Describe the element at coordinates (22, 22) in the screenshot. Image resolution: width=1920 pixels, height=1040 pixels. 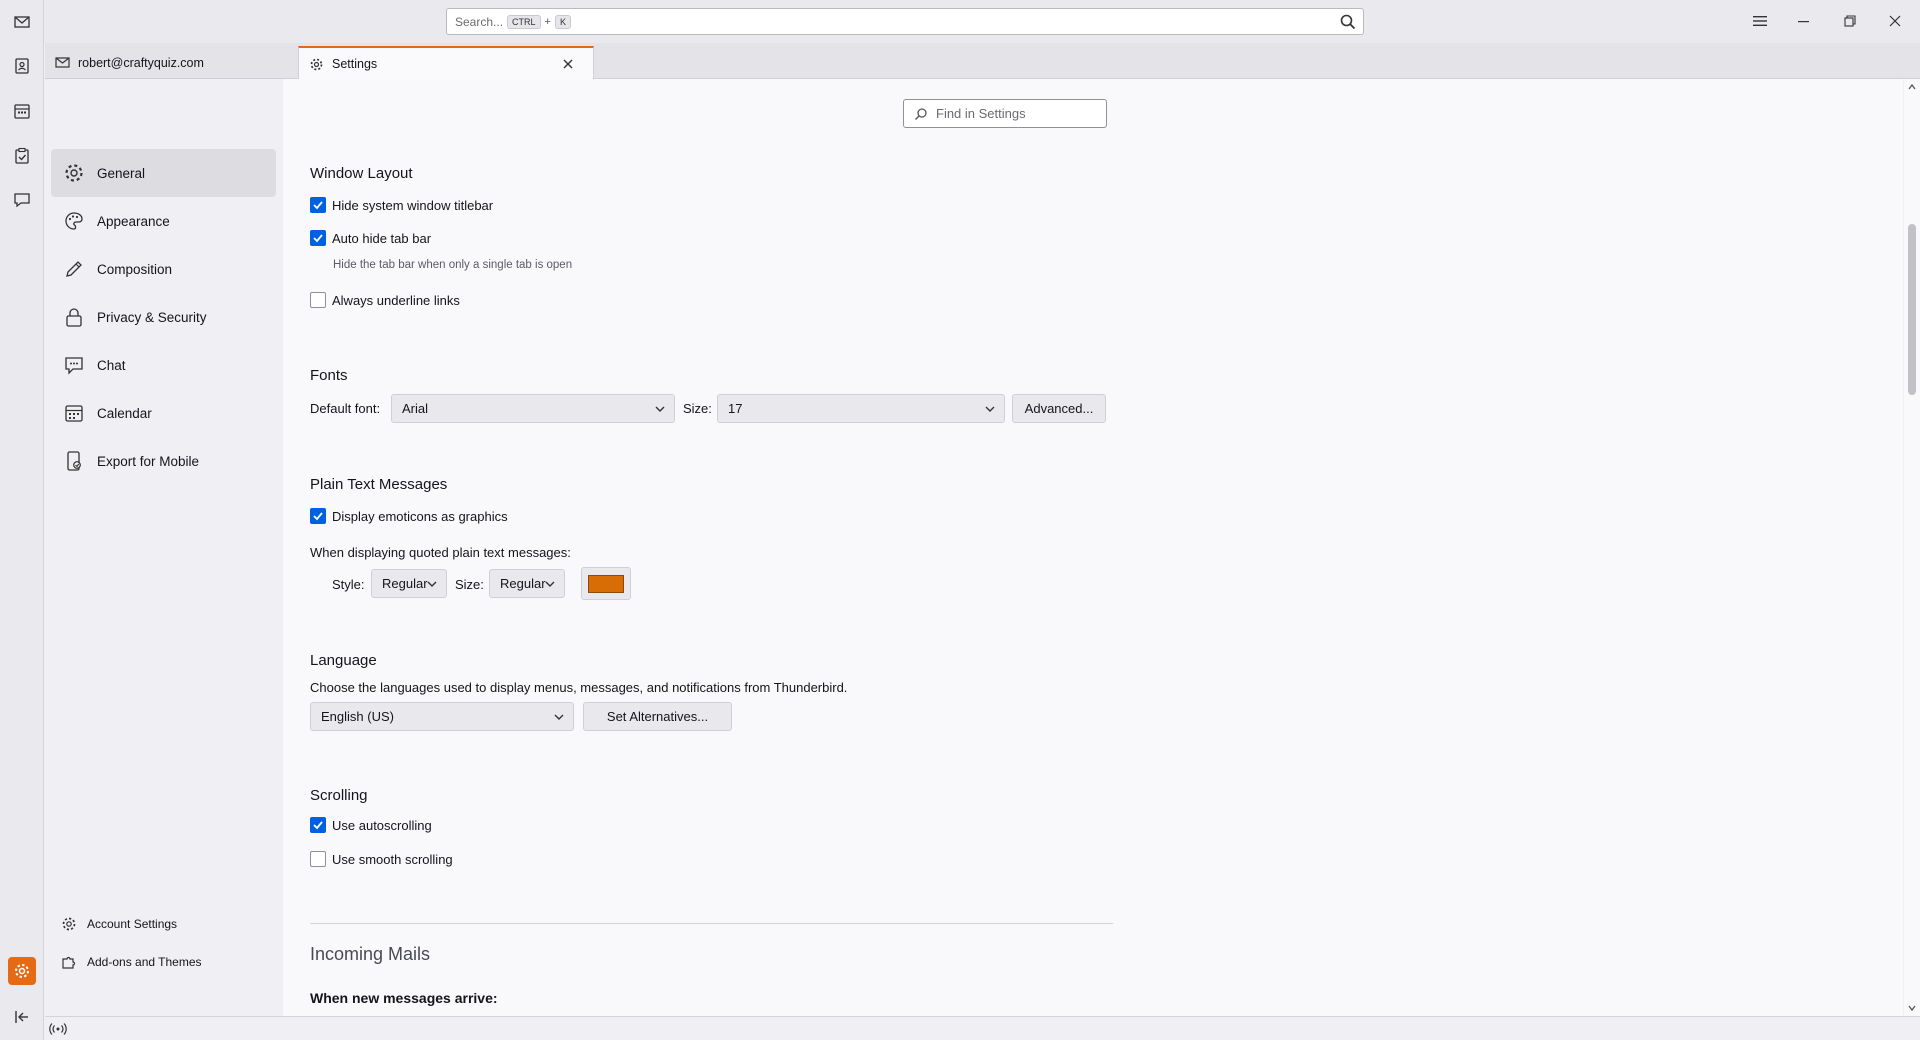
I see `mail-space-button` at that location.